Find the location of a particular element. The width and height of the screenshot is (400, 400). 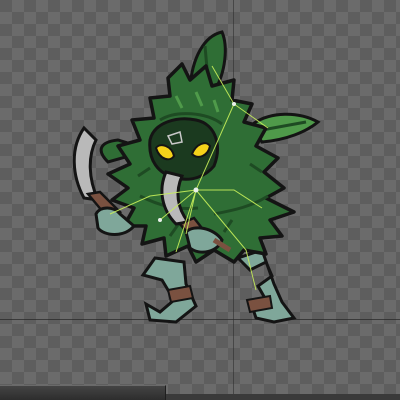

bottom-panel-strip is located at coordinates (283, 397).